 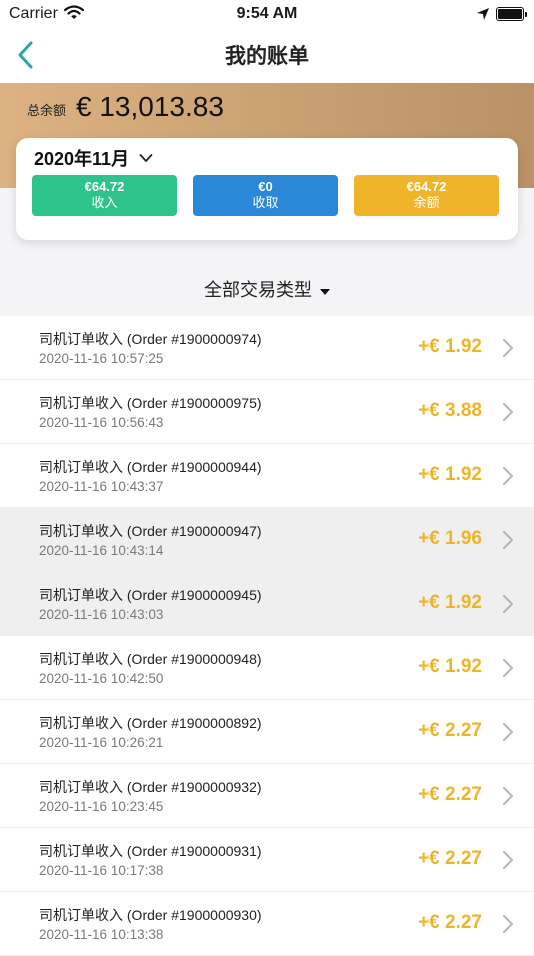 What do you see at coordinates (150, 851) in the screenshot?
I see `transaction-title: 司机订单收入 (Order #1900000931)` at bounding box center [150, 851].